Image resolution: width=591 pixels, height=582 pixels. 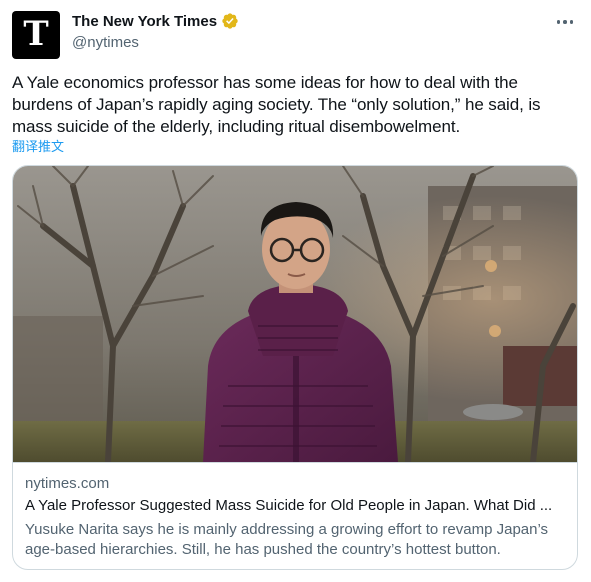 What do you see at coordinates (230, 21) in the screenshot?
I see `verified-badge-icon` at bounding box center [230, 21].